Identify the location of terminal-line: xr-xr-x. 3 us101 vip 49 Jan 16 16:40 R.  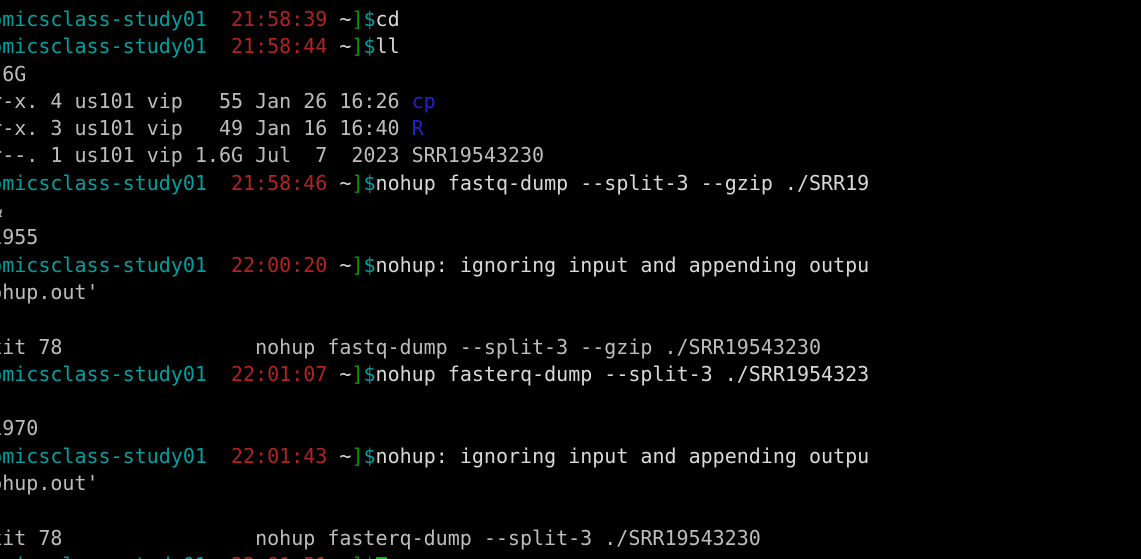
(570, 128).